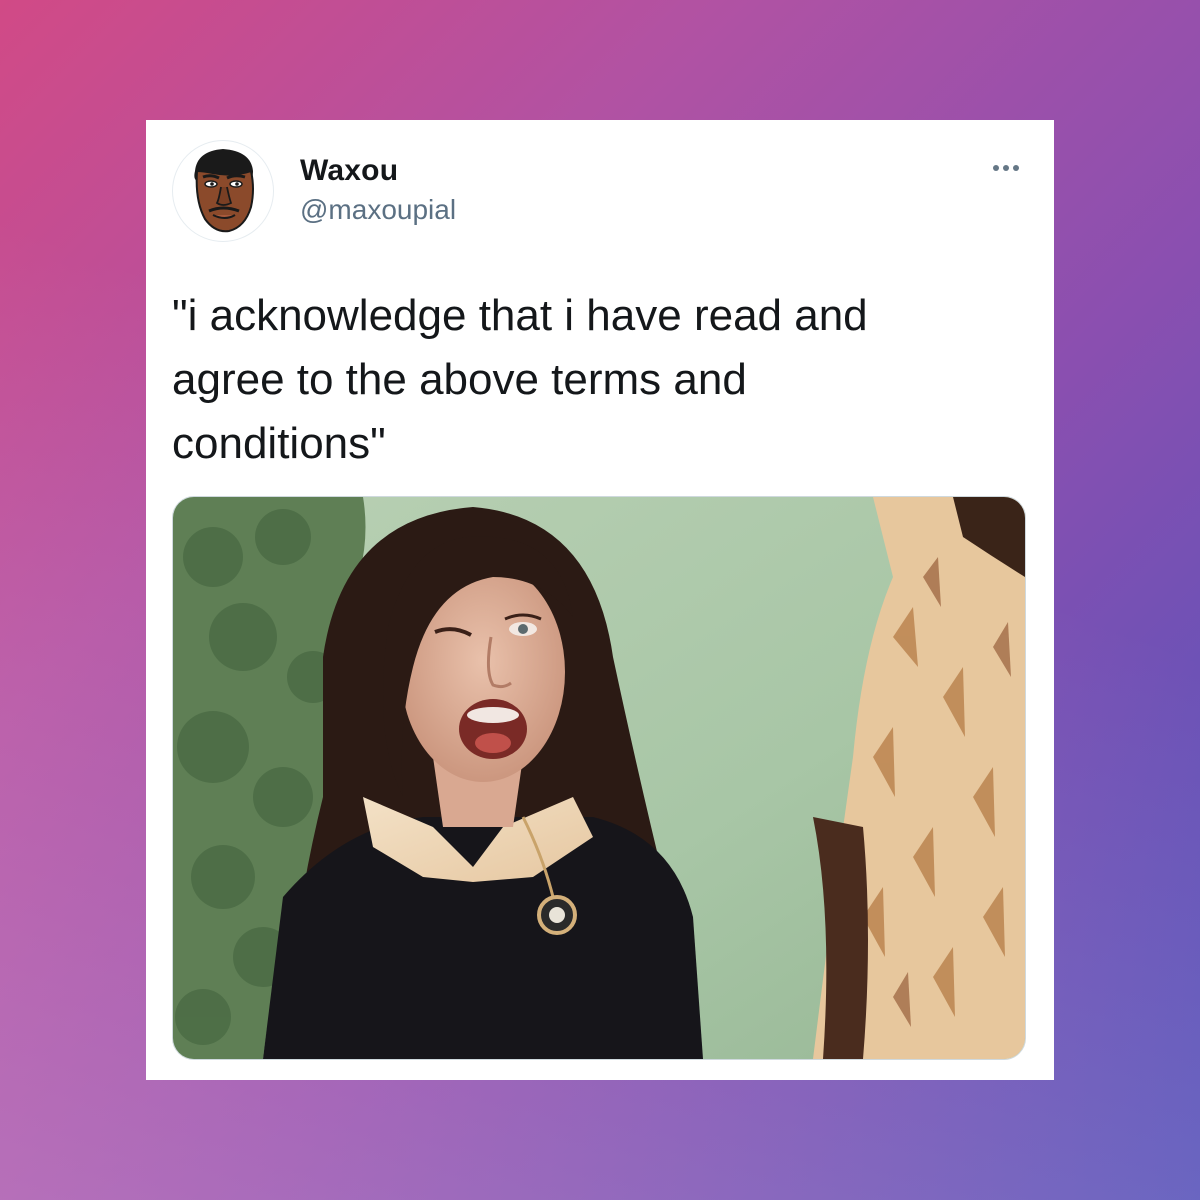  I want to click on display-name: Waxou, so click(349, 171).